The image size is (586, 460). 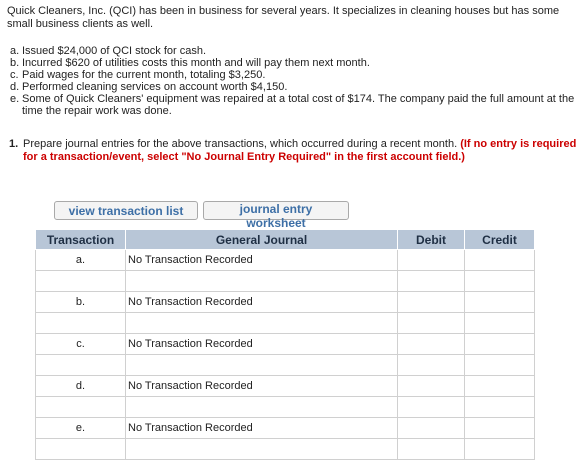 What do you see at coordinates (276, 215) in the screenshot?
I see `journal-entry-worksheet-button: journal entry worksheet` at bounding box center [276, 215].